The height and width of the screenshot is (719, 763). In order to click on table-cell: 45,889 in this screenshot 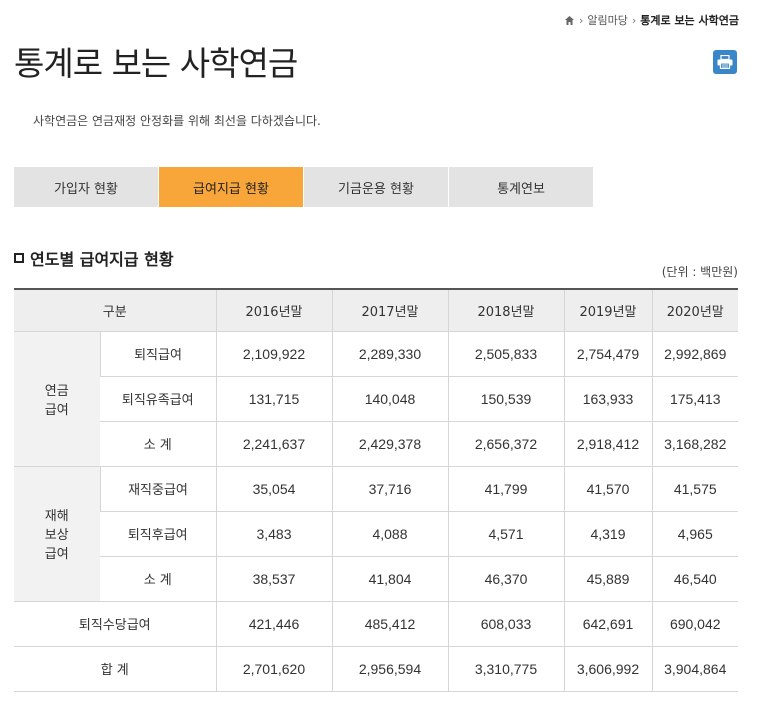, I will do `click(607, 579)`.